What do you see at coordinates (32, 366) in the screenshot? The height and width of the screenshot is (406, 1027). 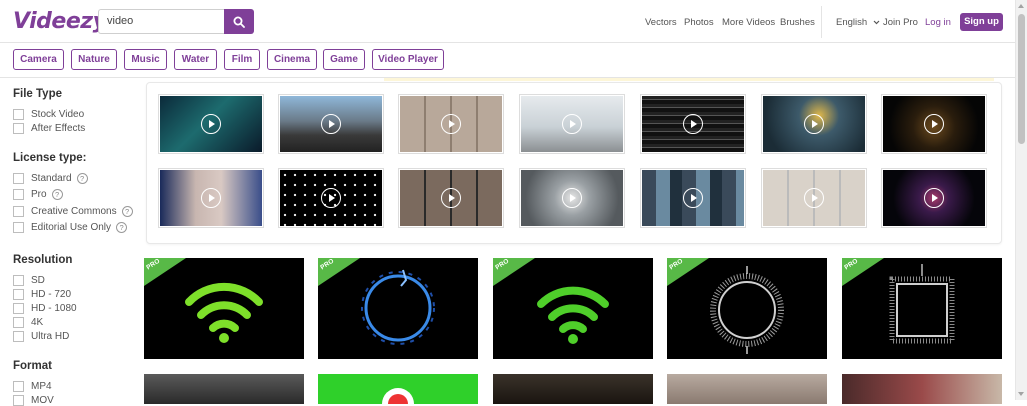 I see `format-heading: Format` at bounding box center [32, 366].